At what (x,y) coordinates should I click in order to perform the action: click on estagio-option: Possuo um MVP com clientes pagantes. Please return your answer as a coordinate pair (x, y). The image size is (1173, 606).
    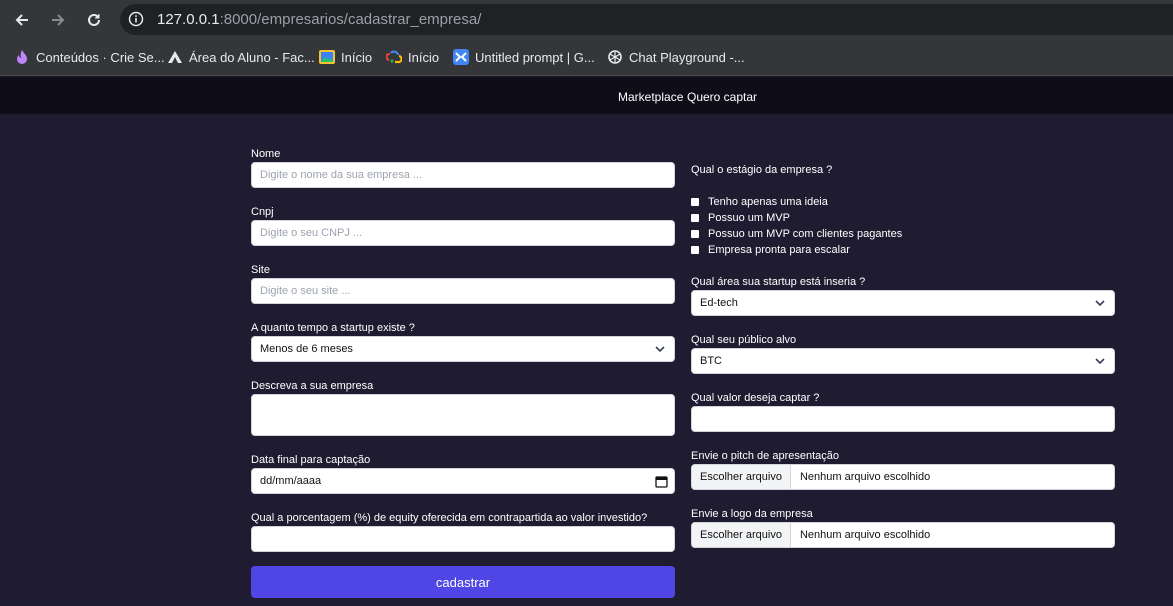
    Looking at the image, I should click on (796, 234).